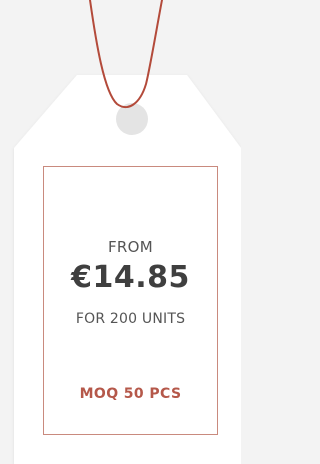 This screenshot has width=320, height=464. Describe the element at coordinates (130, 247) in the screenshot. I see `from-label: FROM` at that location.